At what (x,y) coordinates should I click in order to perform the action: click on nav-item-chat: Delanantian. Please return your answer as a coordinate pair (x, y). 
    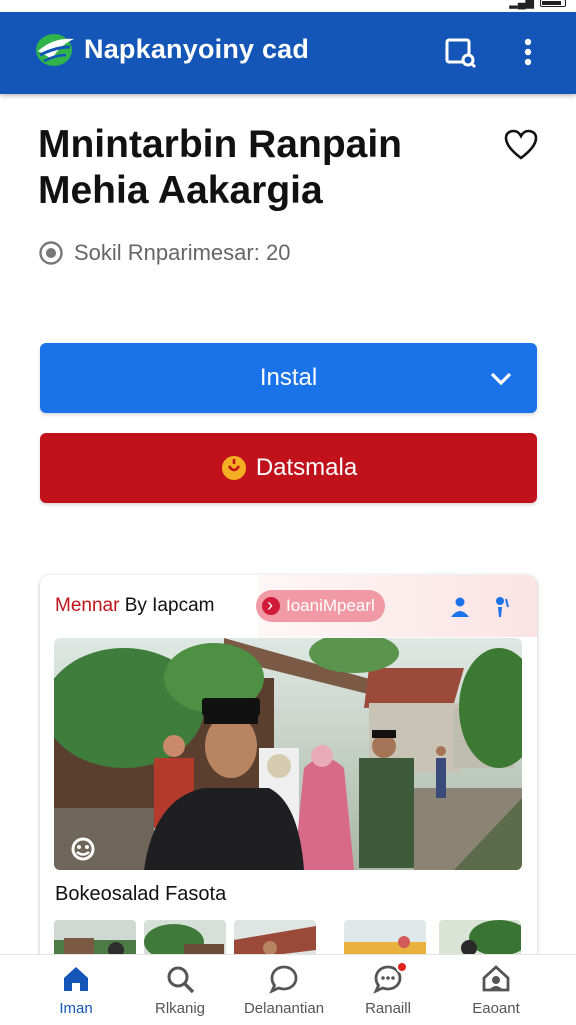
    Looking at the image, I should click on (284, 990).